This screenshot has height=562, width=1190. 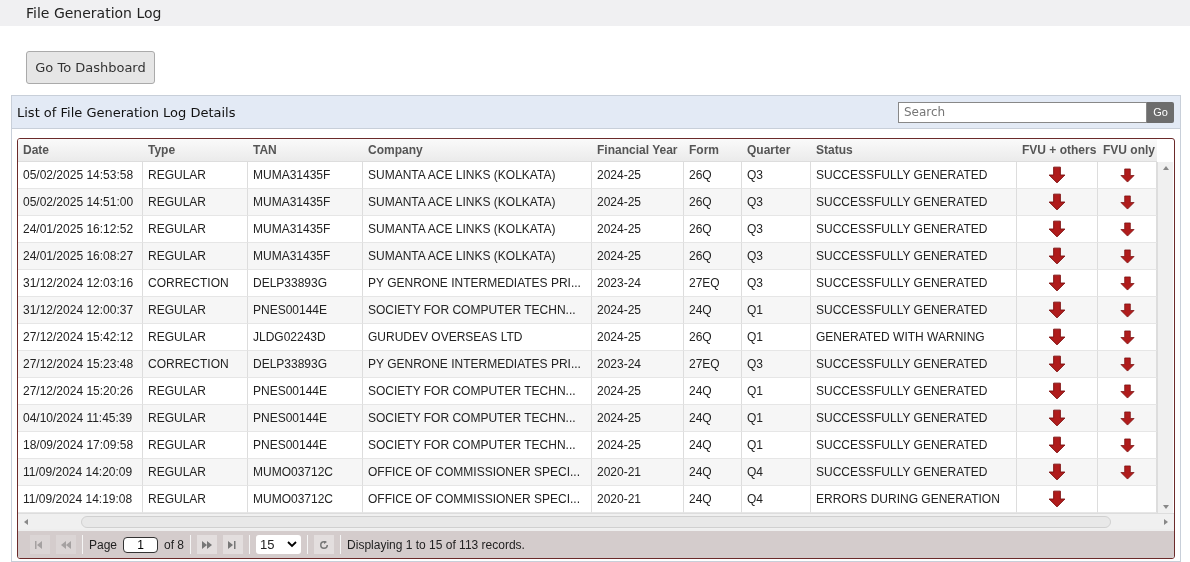 What do you see at coordinates (80, 229) in the screenshot?
I see `table-cell: 24/01/2025 16:12:52` at bounding box center [80, 229].